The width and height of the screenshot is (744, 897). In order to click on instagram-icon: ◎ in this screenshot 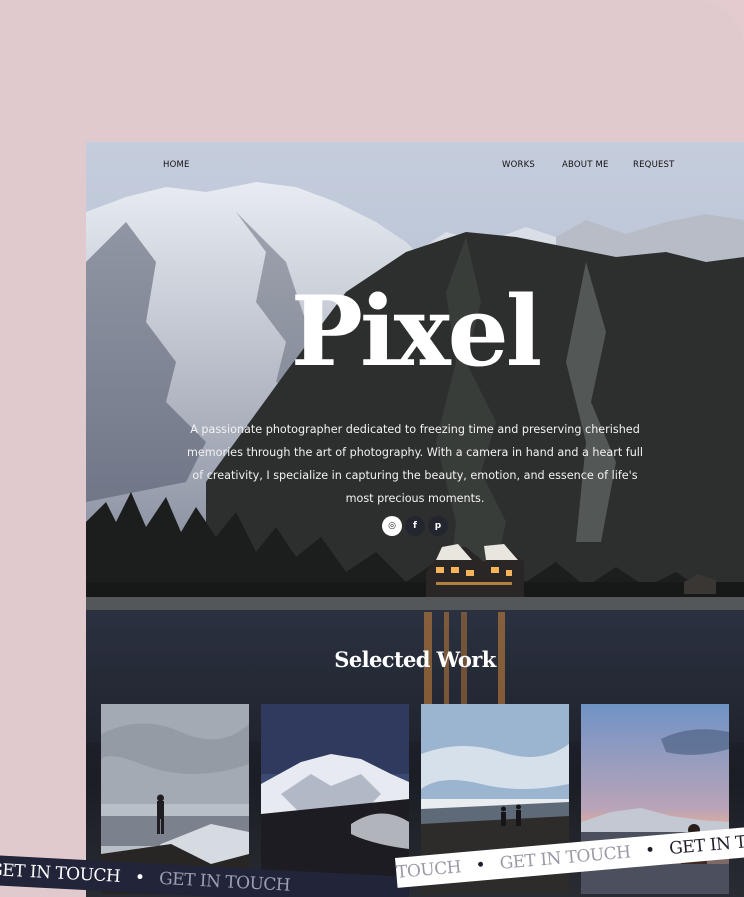, I will do `click(392, 526)`.